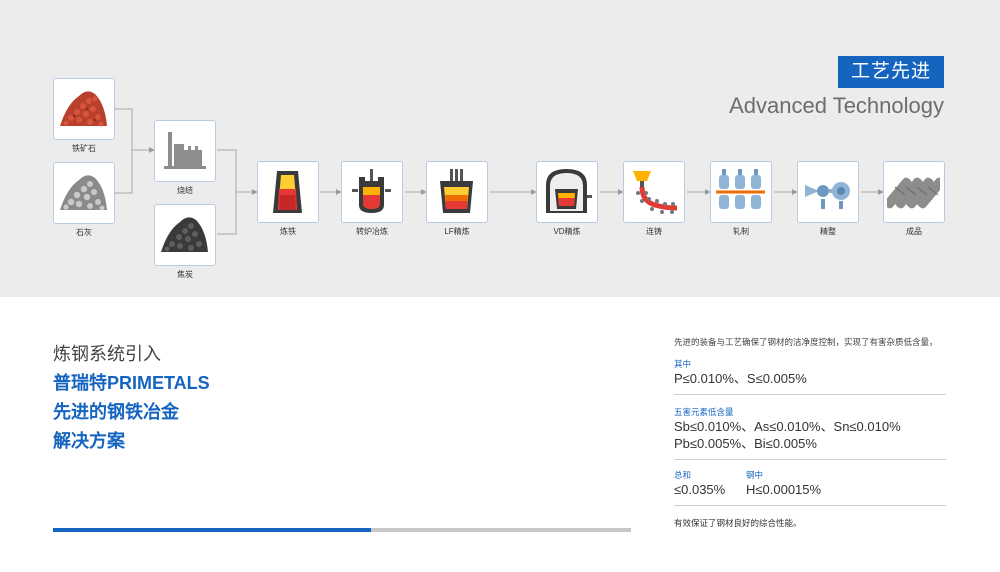 This screenshot has height=572, width=1000. Describe the element at coordinates (288, 231) in the screenshot. I see `step-label: 炼铁` at that location.